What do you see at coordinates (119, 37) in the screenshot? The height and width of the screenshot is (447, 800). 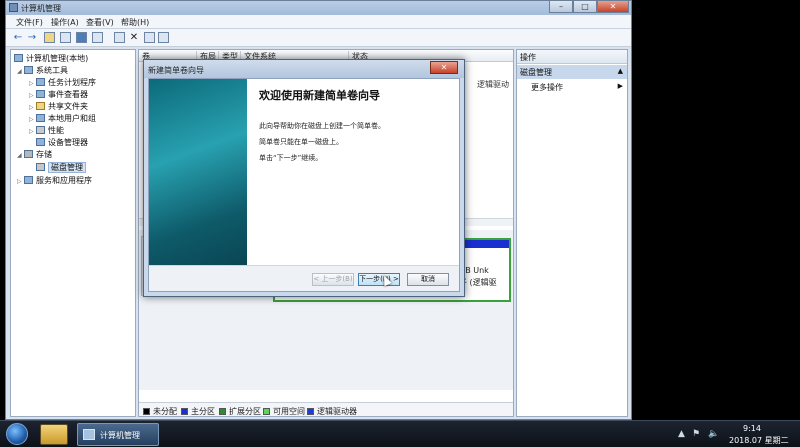 I see `refresh-icon` at bounding box center [119, 37].